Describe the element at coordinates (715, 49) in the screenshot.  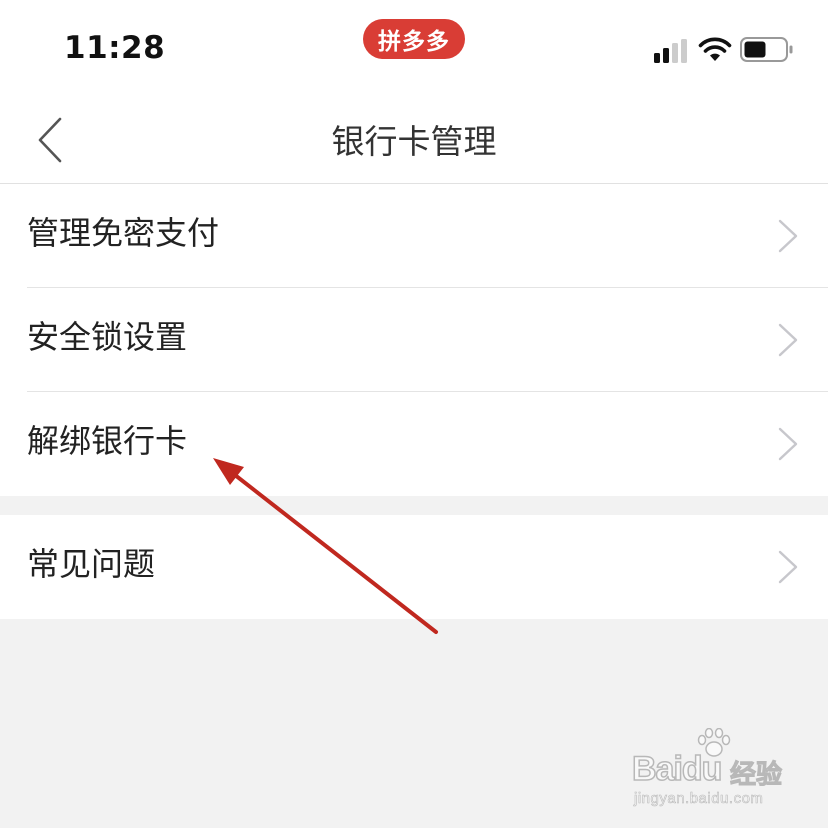
I see `wifi-icon` at that location.